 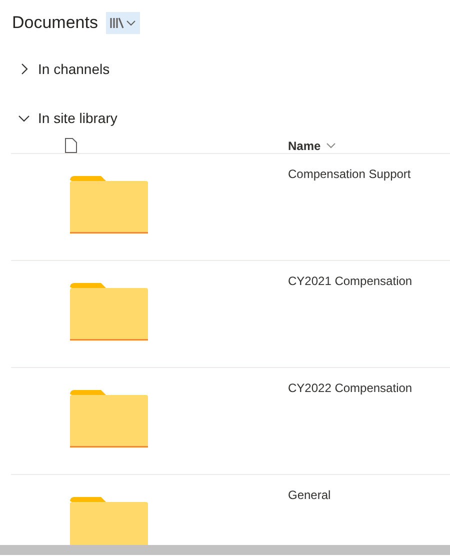 I want to click on column-header: Name, so click(x=312, y=145).